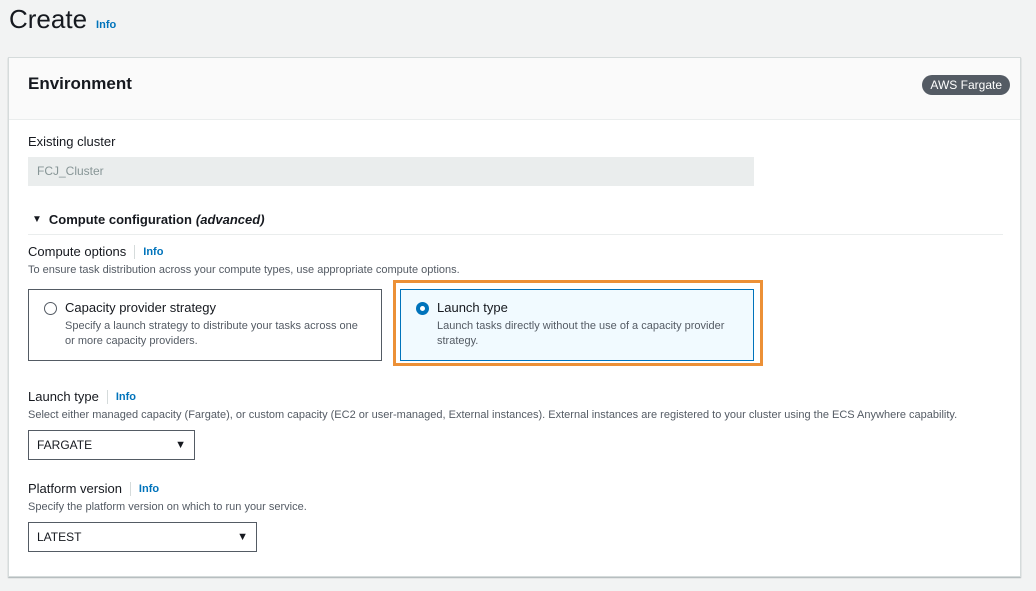 This screenshot has height=591, width=1036. I want to click on existing-cluster-input: FCJ_Cluster, so click(391, 171).